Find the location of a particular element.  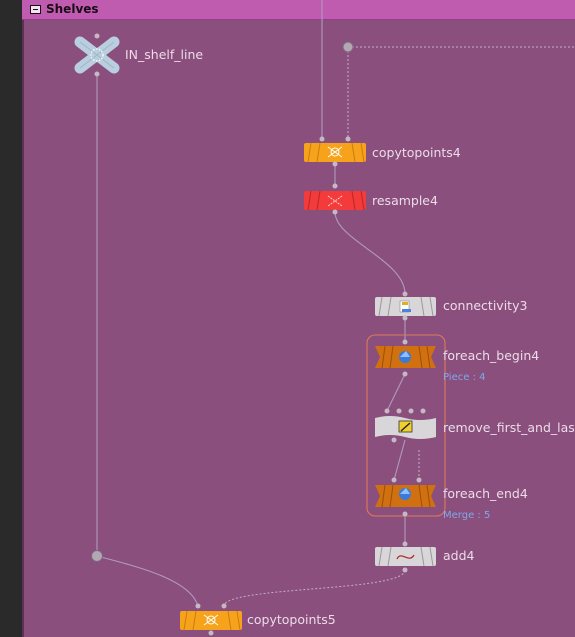

node-copytopoints4 is located at coordinates (335, 151).